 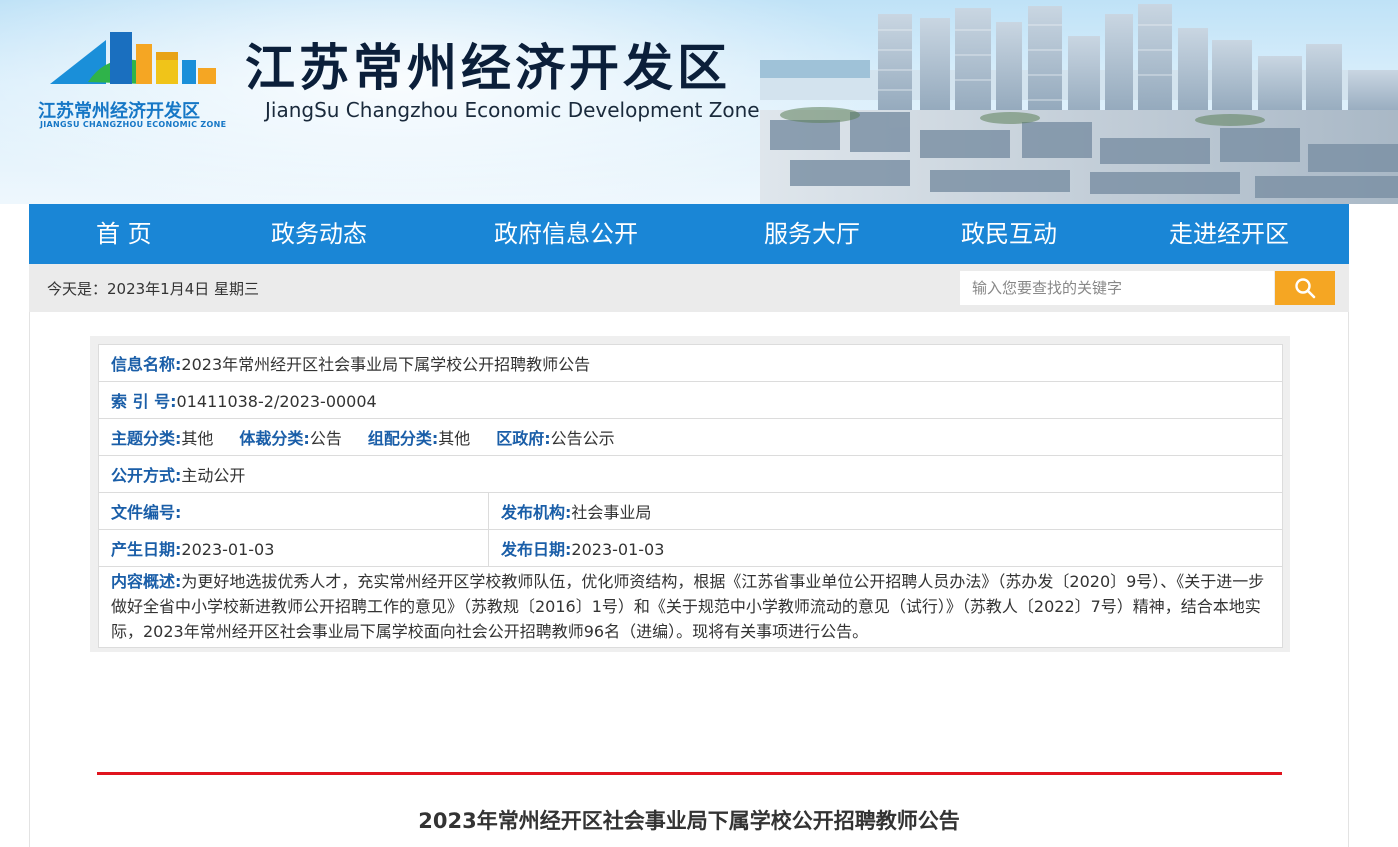 I want to click on info-summary-label: 内容概述:, so click(x=146, y=581).